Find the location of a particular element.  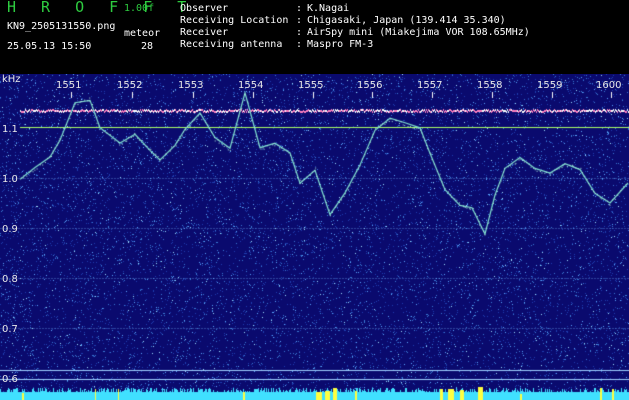

x-tick-label: 1552 is located at coordinates (130, 85).